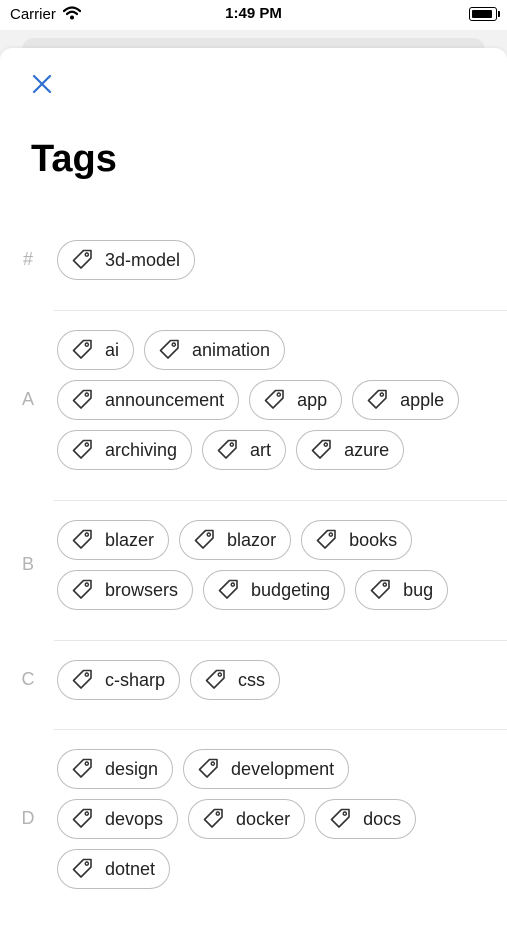 This screenshot has height=928, width=507. I want to click on tag-label: dotnet, so click(130, 868).